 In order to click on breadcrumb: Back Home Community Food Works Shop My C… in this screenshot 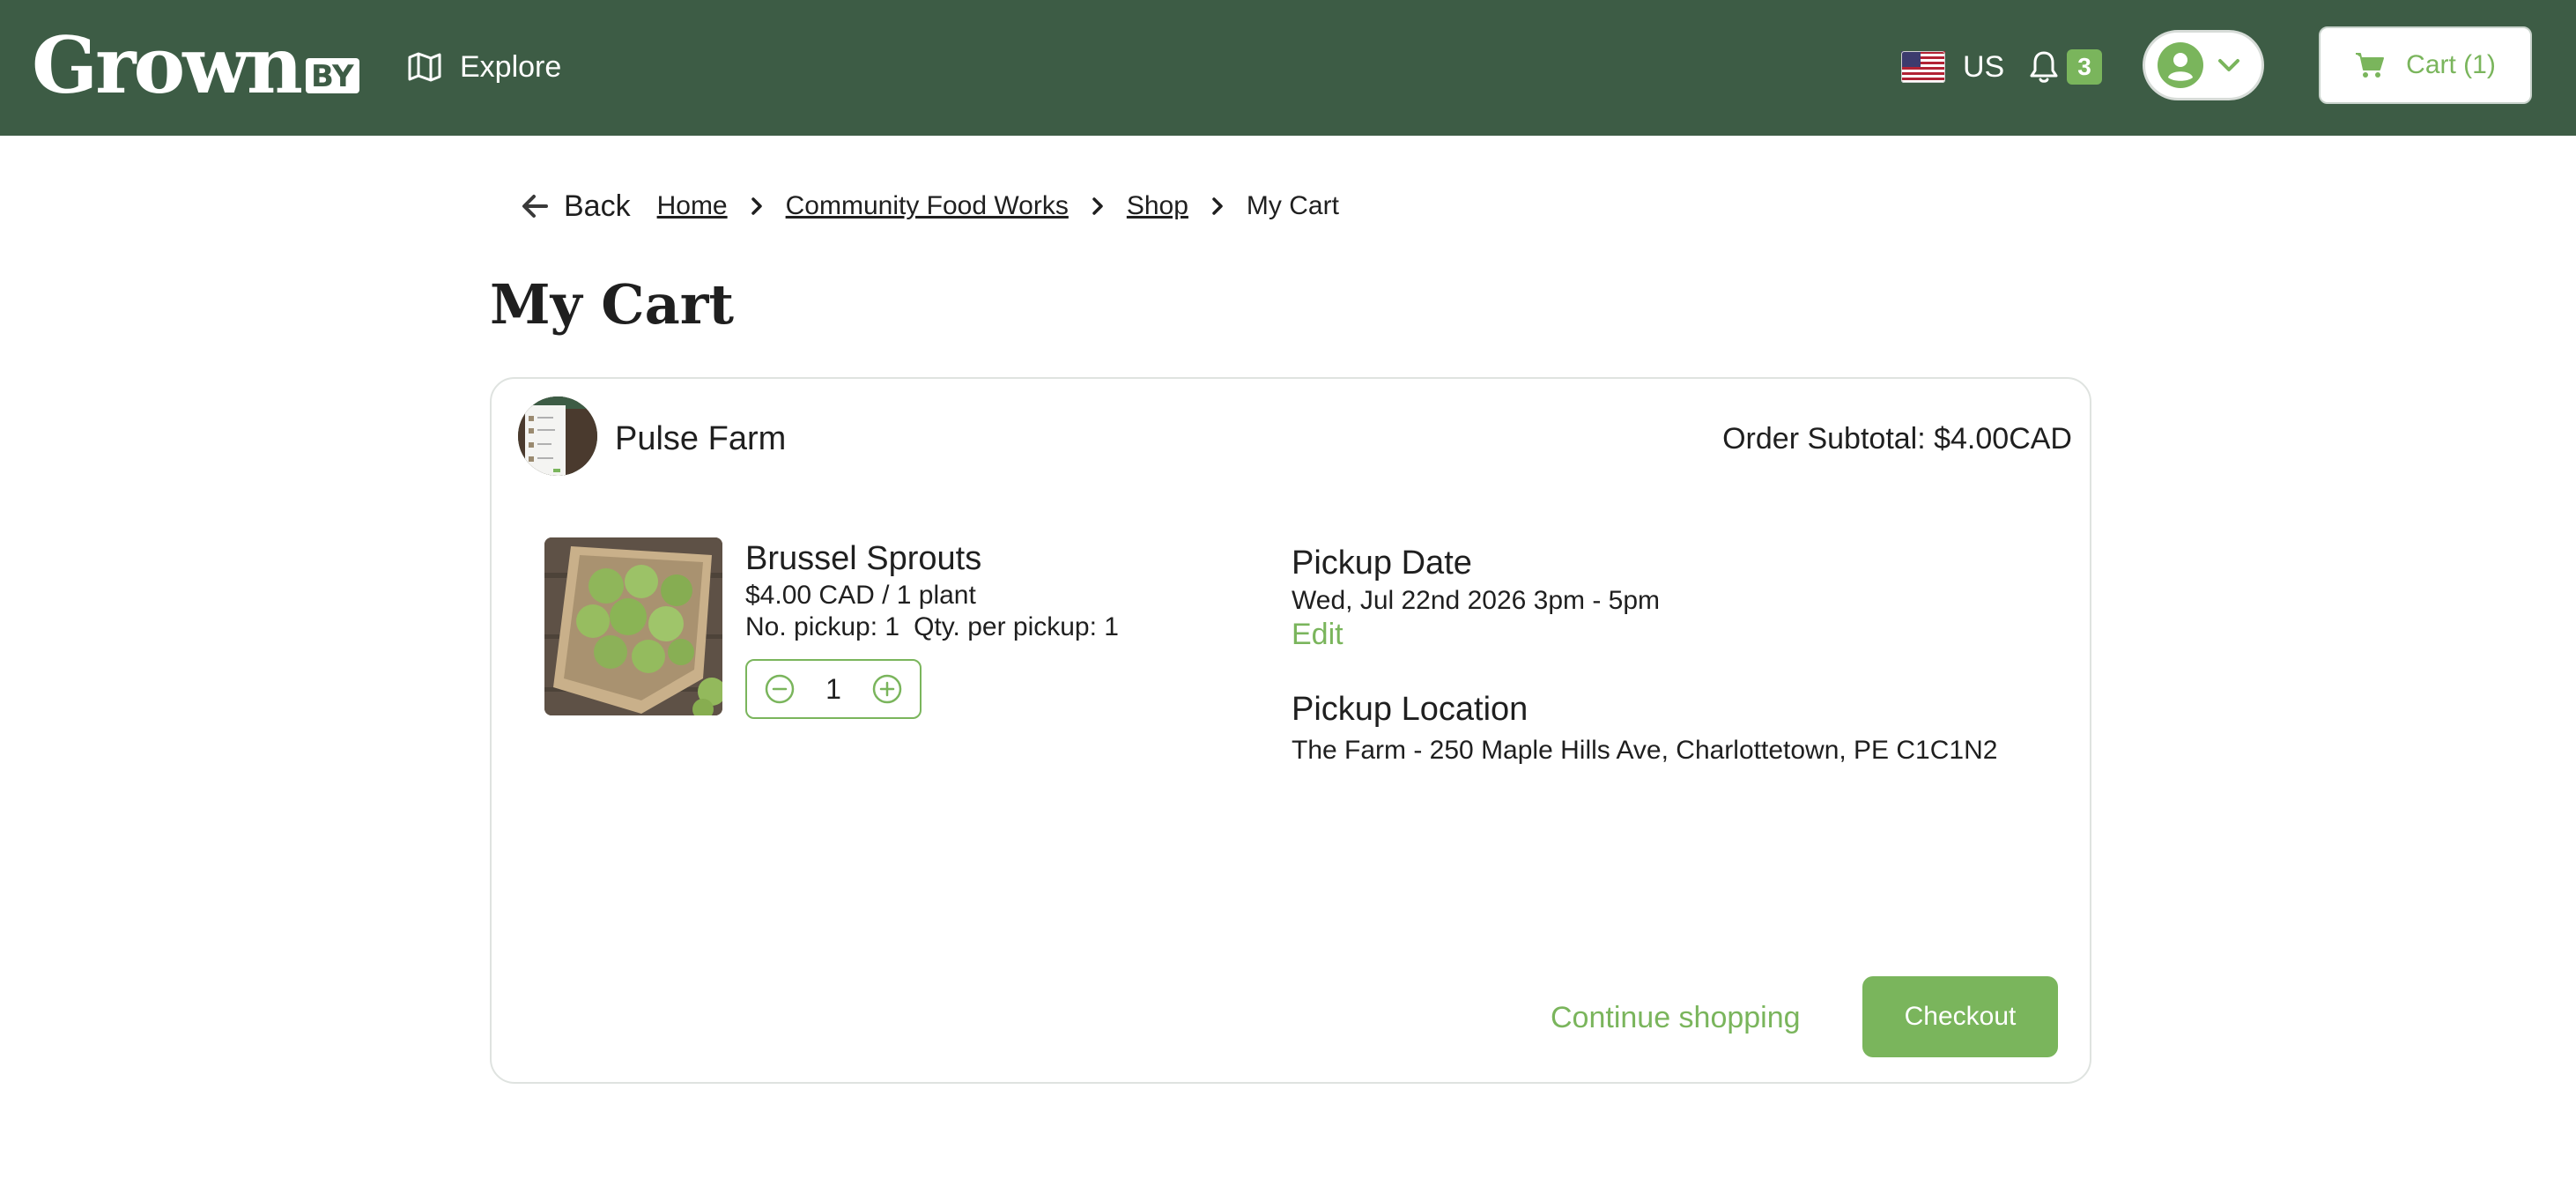, I will do `click(931, 206)`.